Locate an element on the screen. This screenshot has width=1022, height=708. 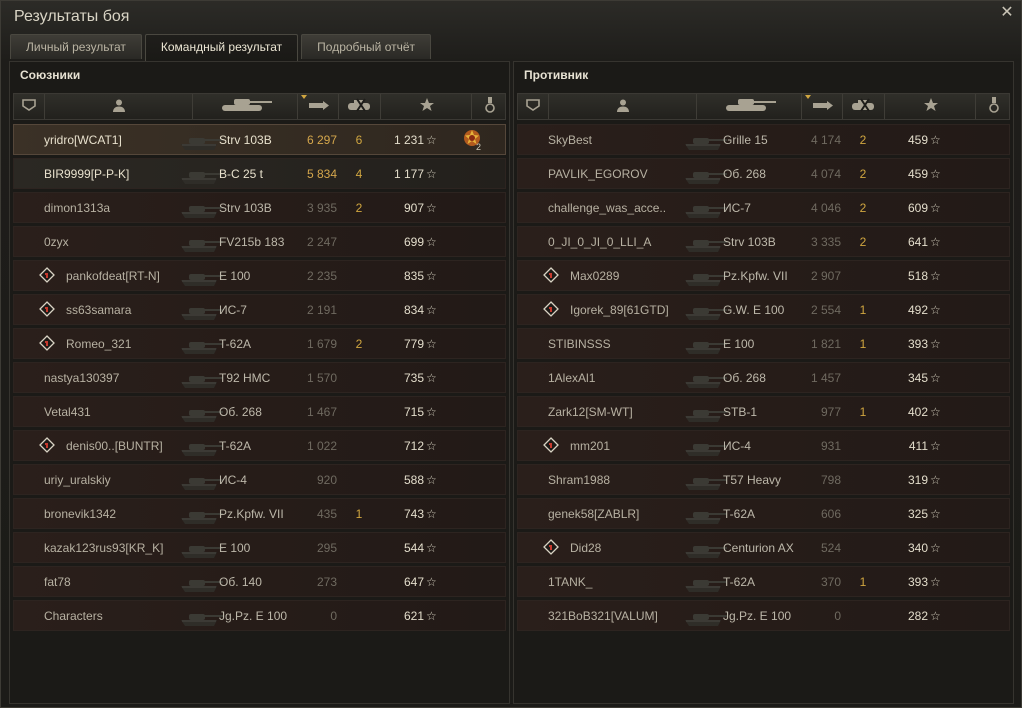
player-row: Romeo_321 T-62A 1 679 2 779 ☆ is located at coordinates (259, 343).